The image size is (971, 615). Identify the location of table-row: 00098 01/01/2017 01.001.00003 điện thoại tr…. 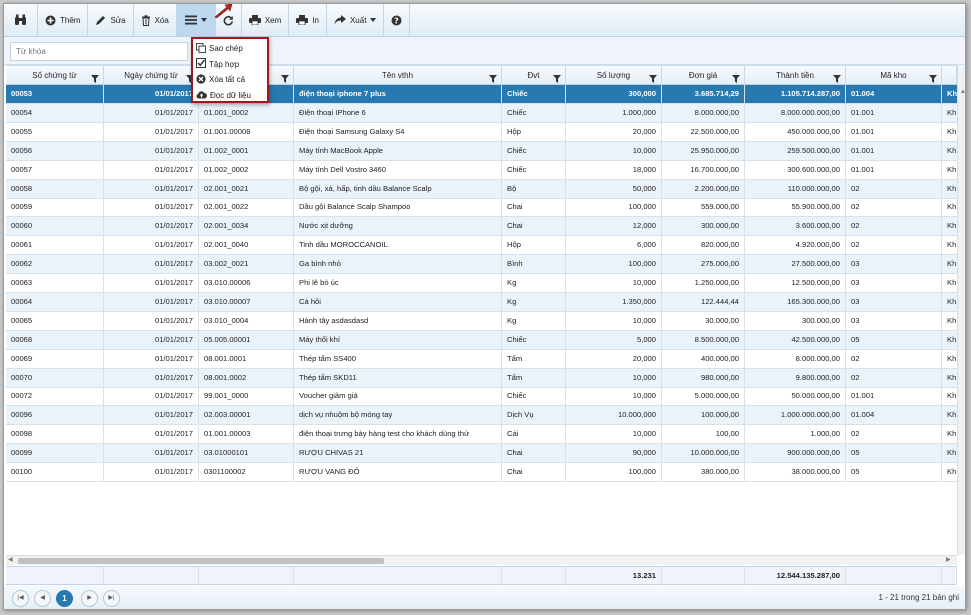
(481, 435).